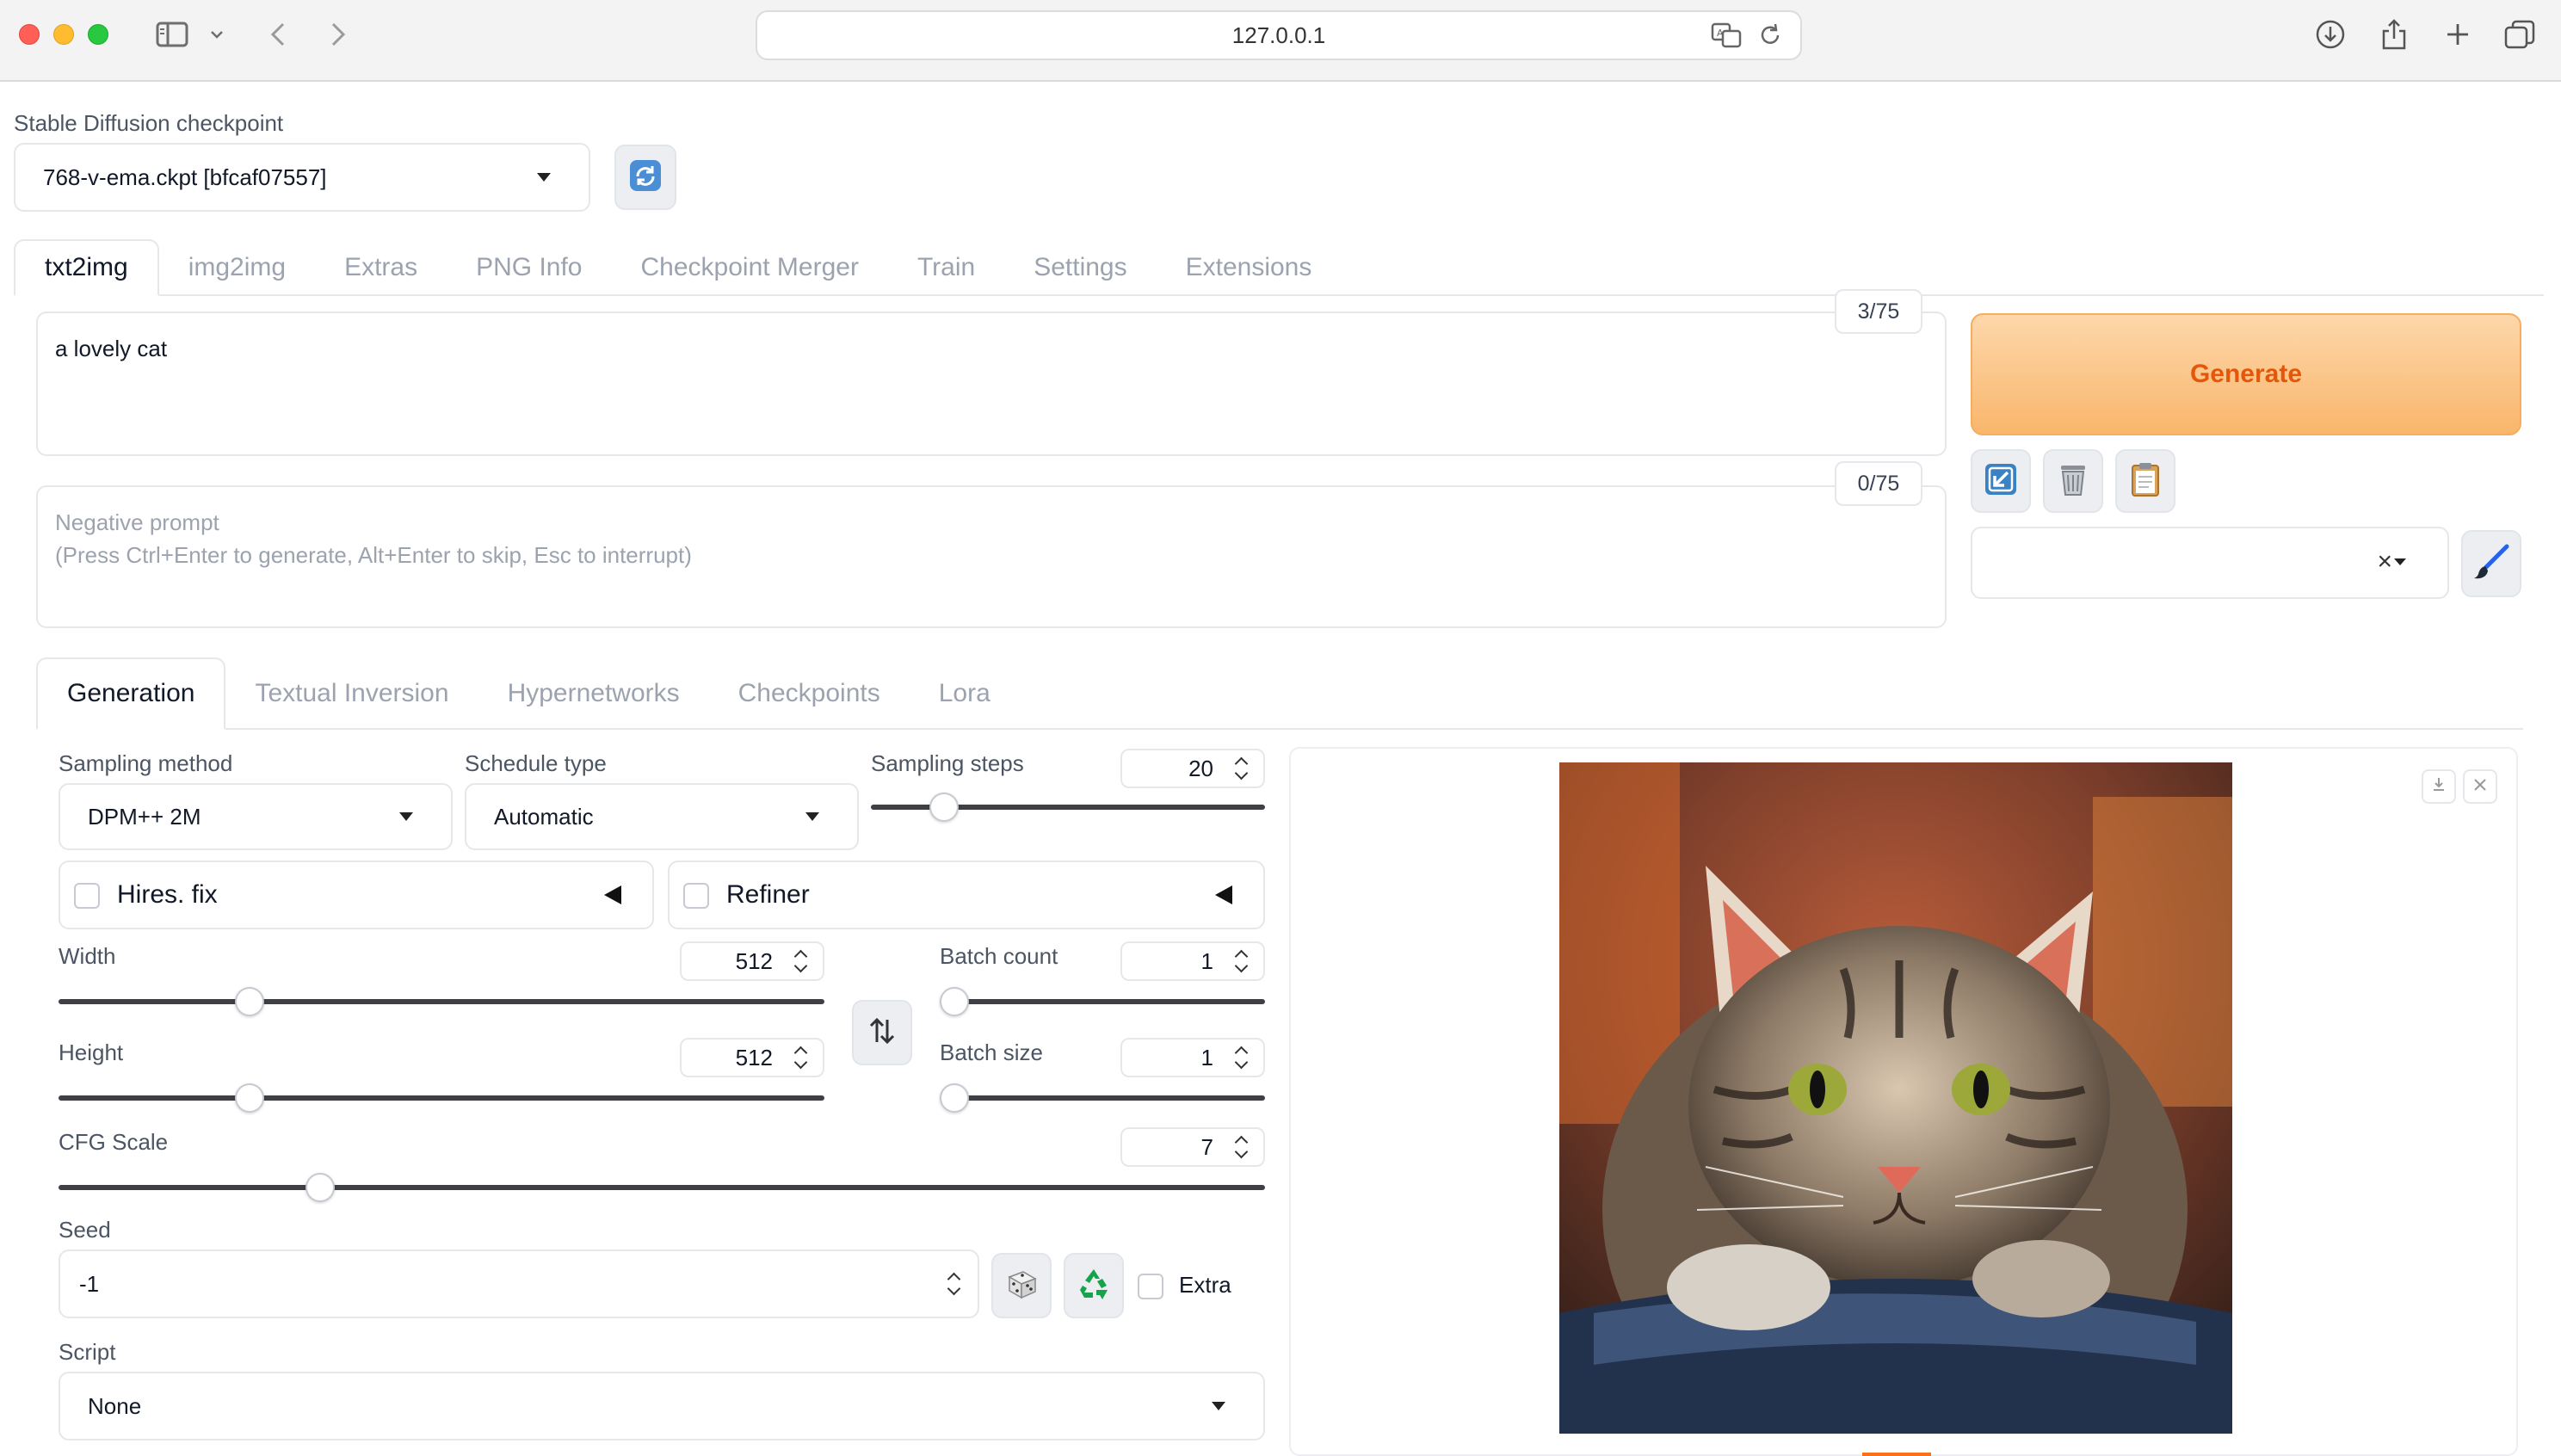 This screenshot has height=1456, width=2561. Describe the element at coordinates (86, 267) in the screenshot. I see `tab-txt2img: txt2img` at that location.